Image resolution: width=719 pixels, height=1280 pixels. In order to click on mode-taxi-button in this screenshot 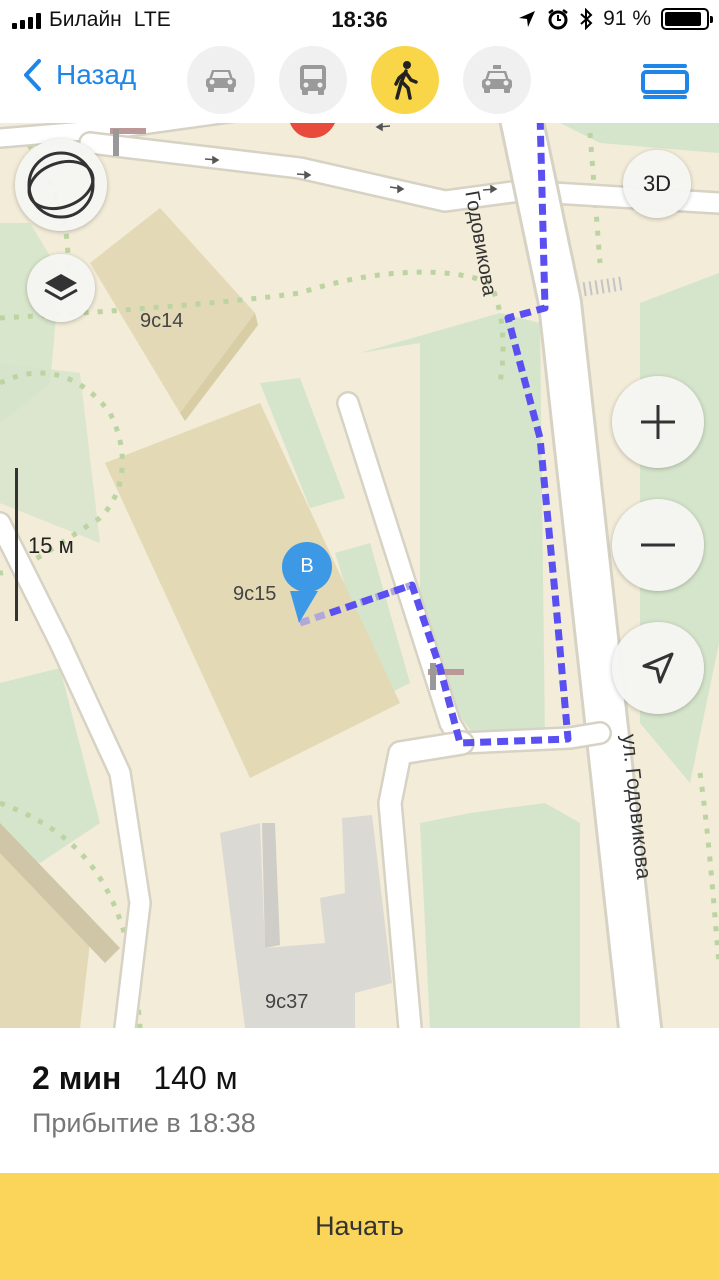, I will do `click(497, 80)`.